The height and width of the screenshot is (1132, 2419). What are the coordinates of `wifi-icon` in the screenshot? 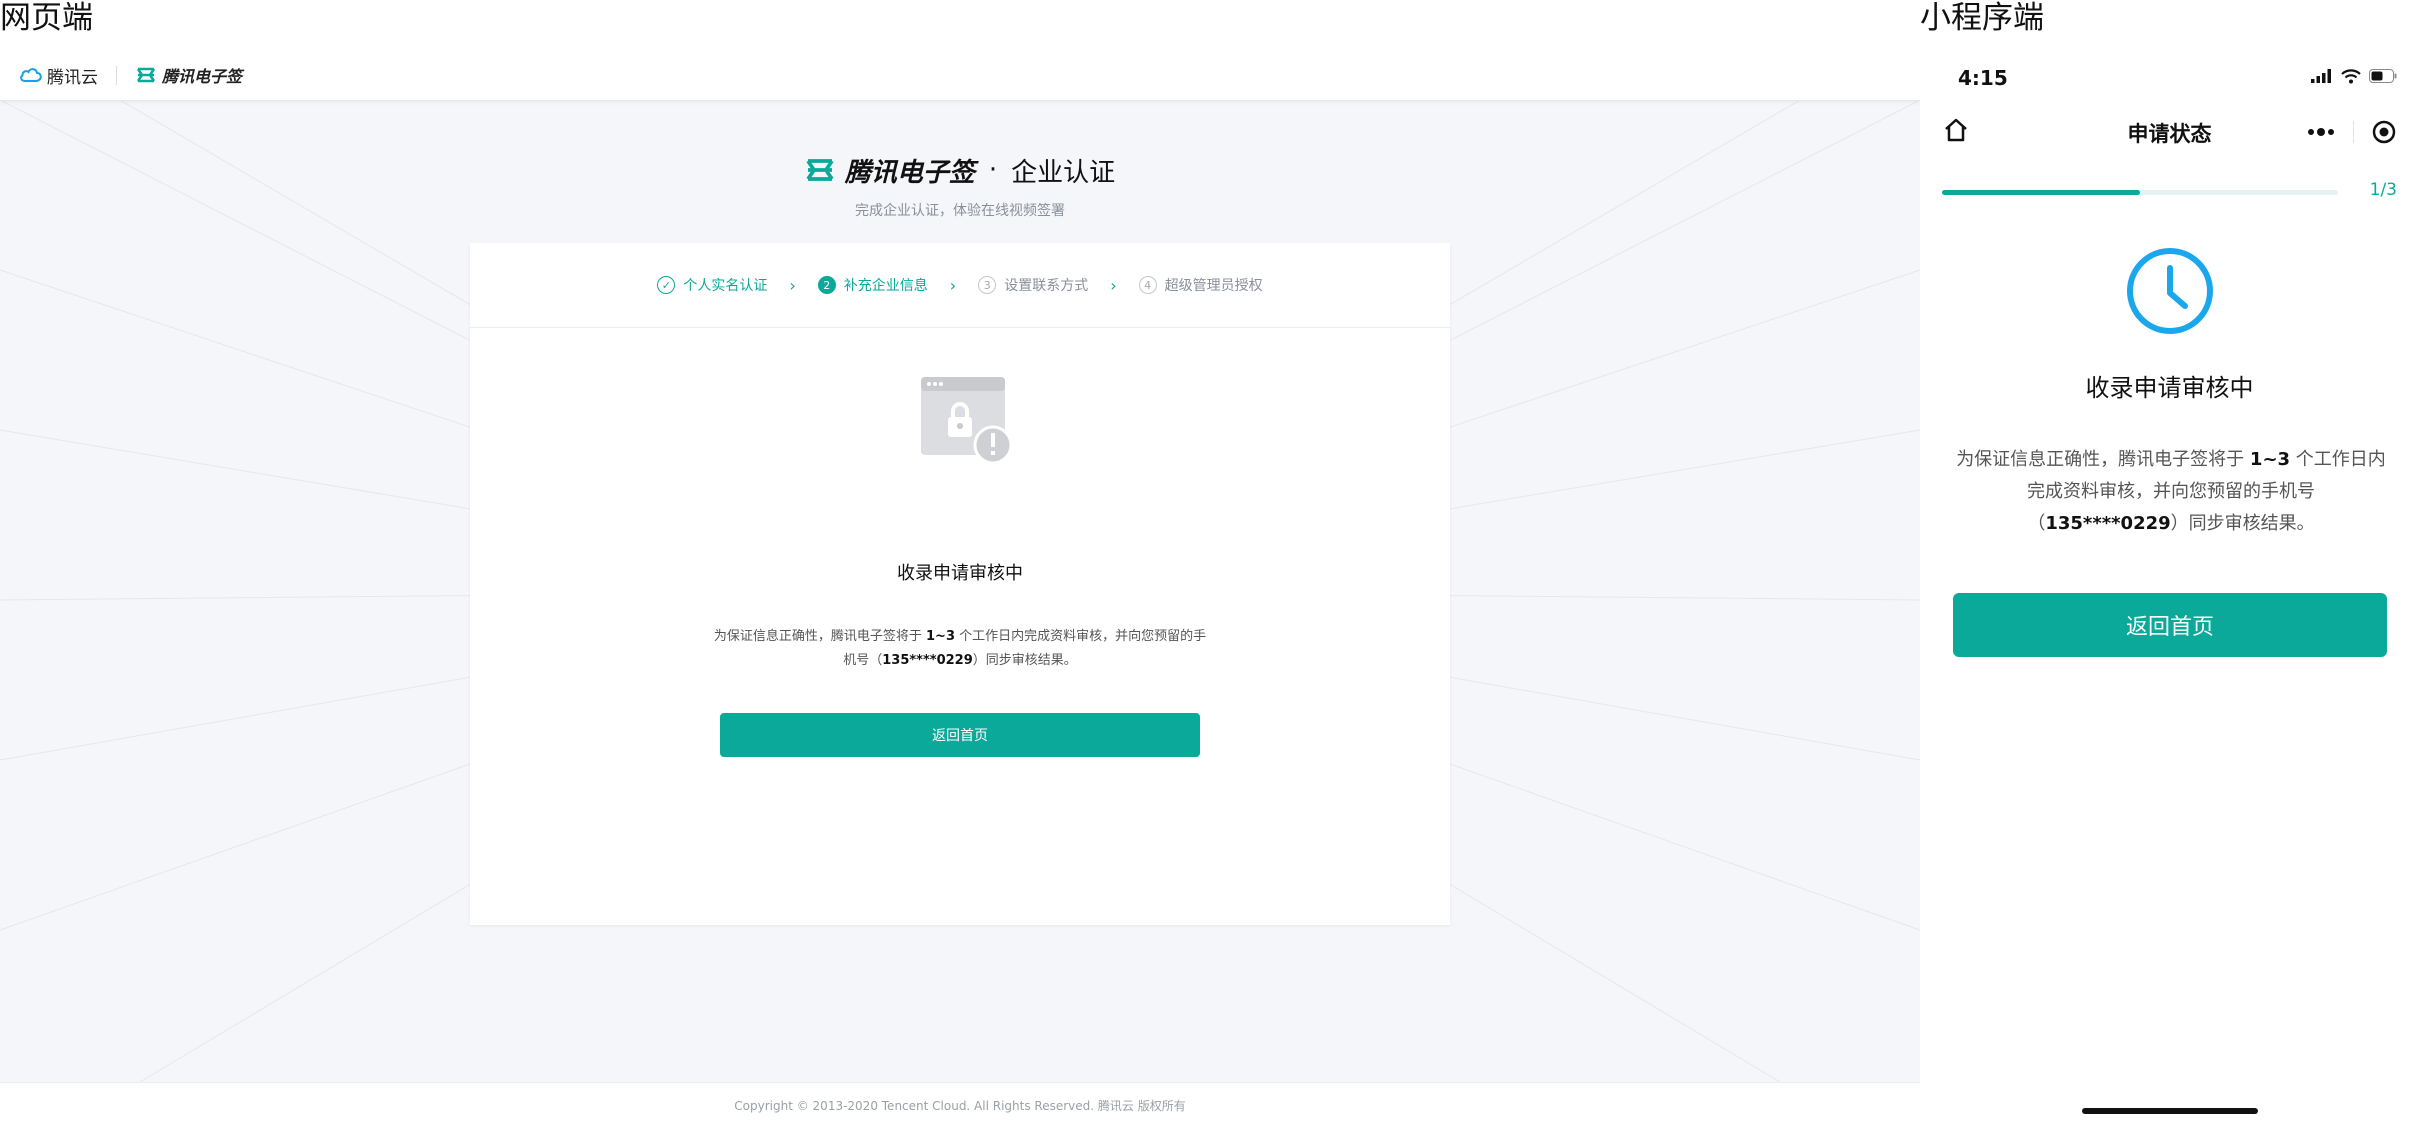 It's located at (2351, 75).